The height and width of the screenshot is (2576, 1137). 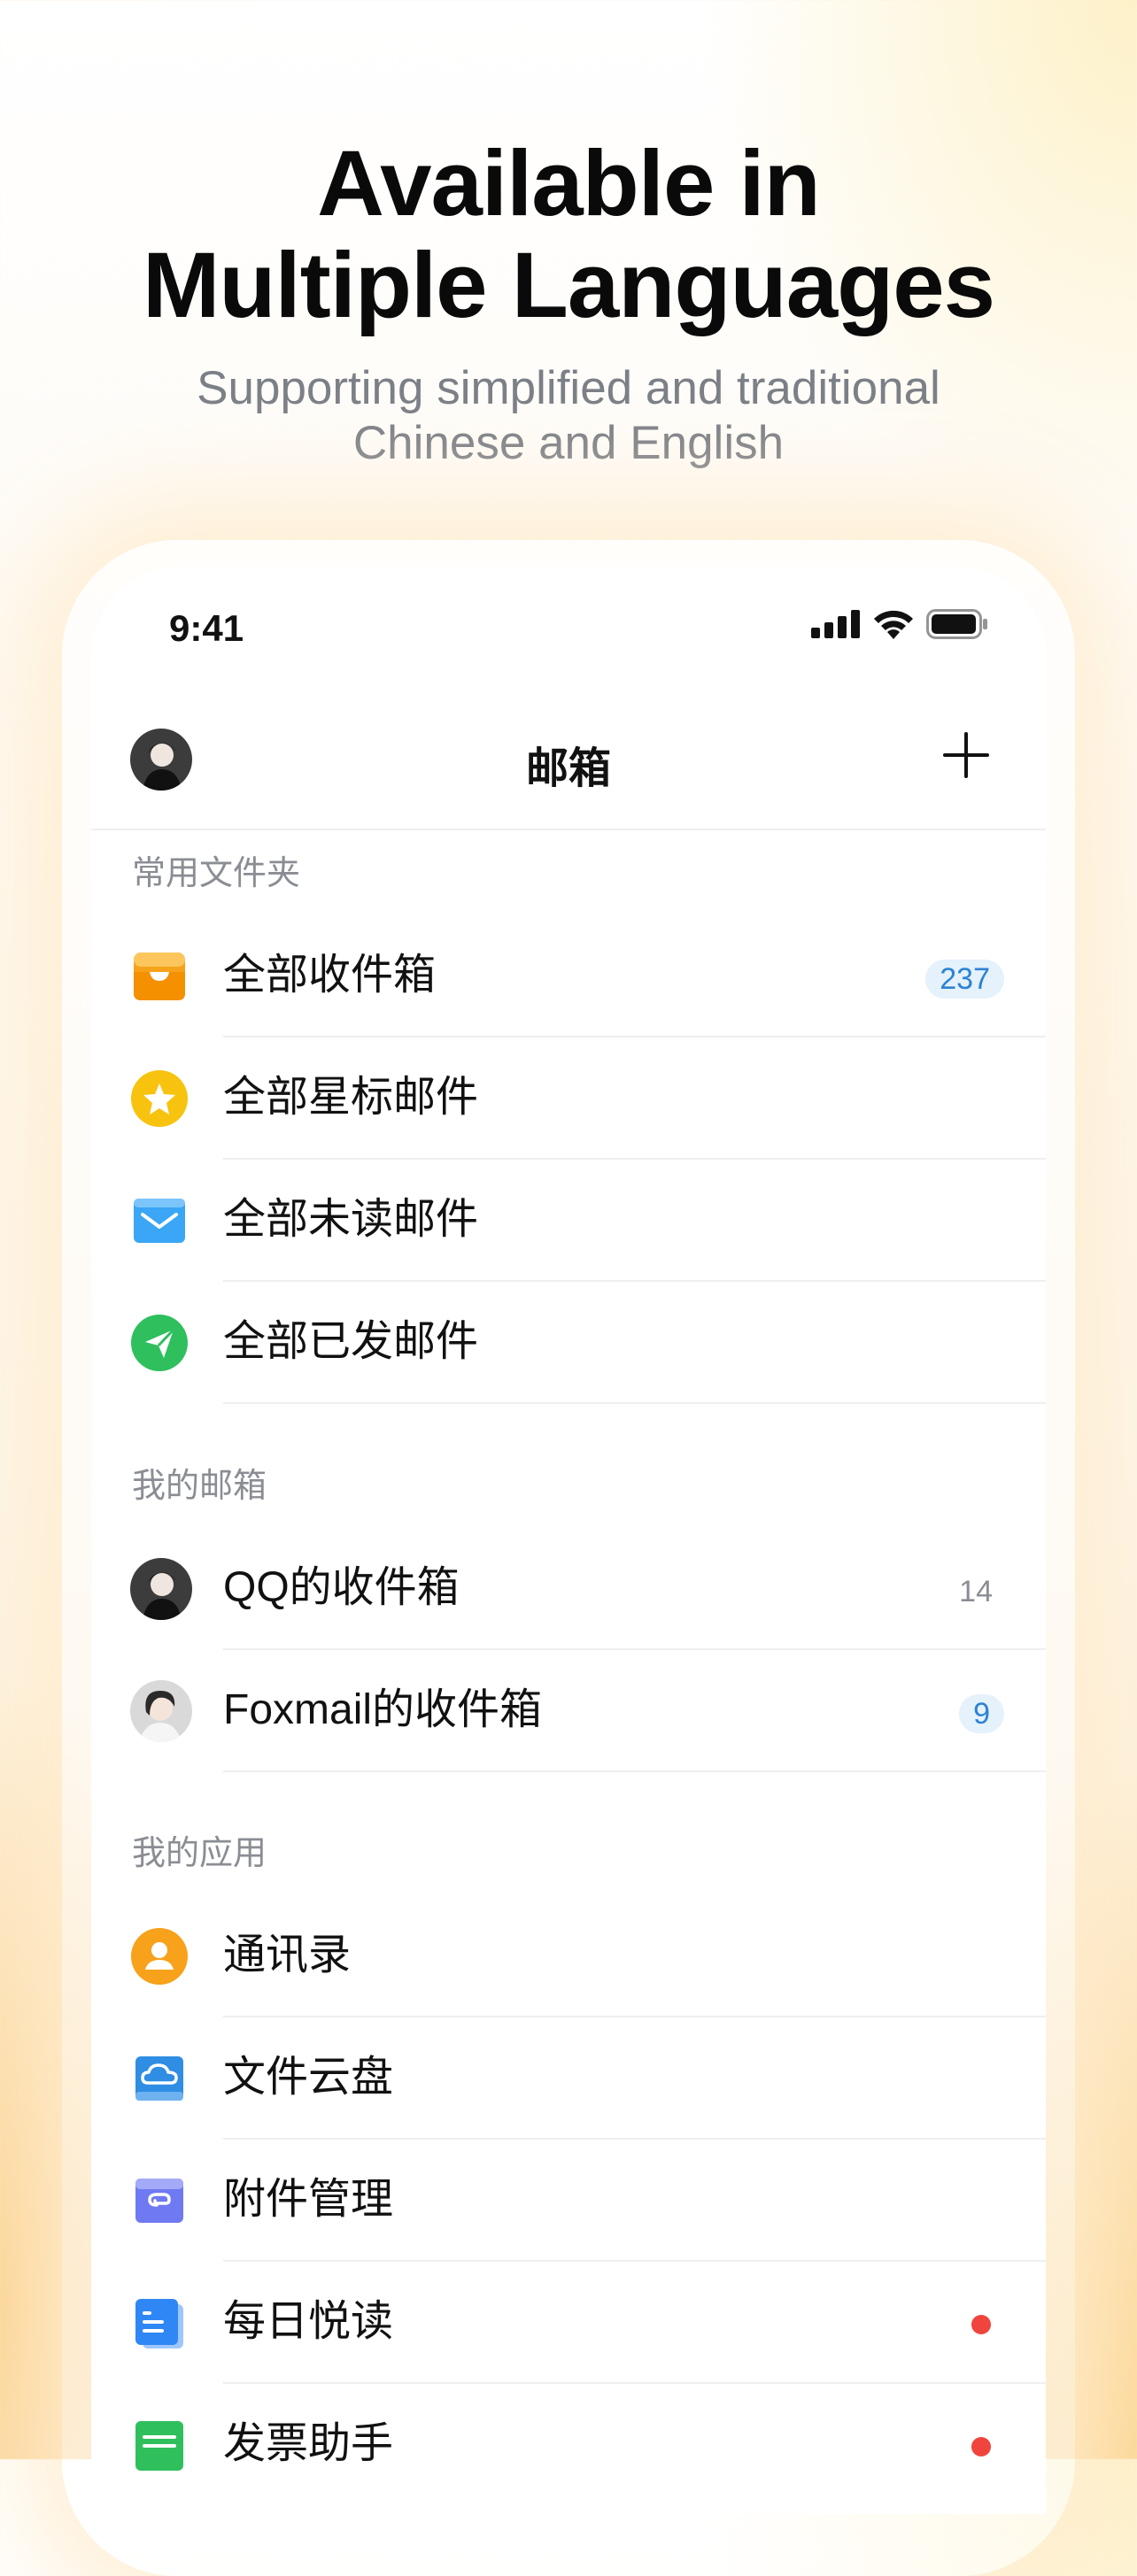 What do you see at coordinates (216, 873) in the screenshot?
I see `section-common-folders: 常用文件夹` at bounding box center [216, 873].